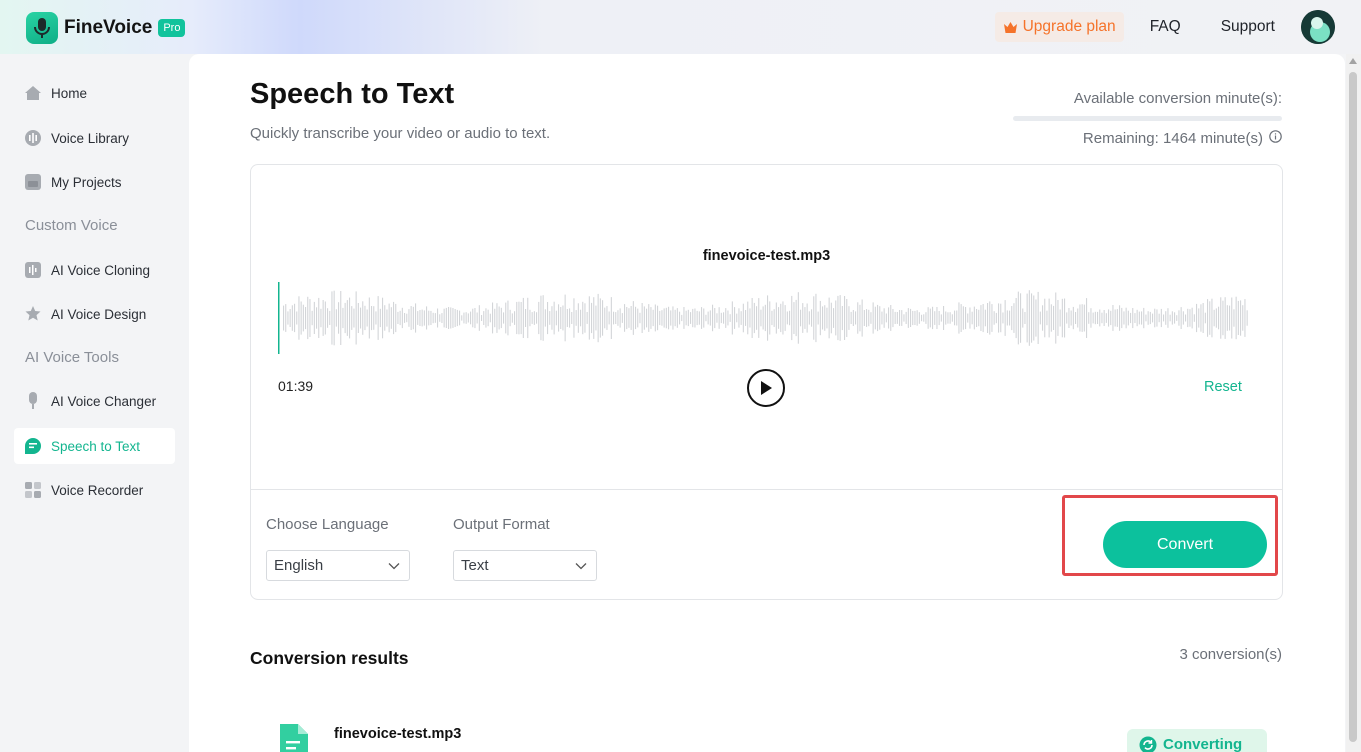 The width and height of the screenshot is (1361, 752). I want to click on sidebar-item-label: AI Voice Cloning, so click(101, 270).